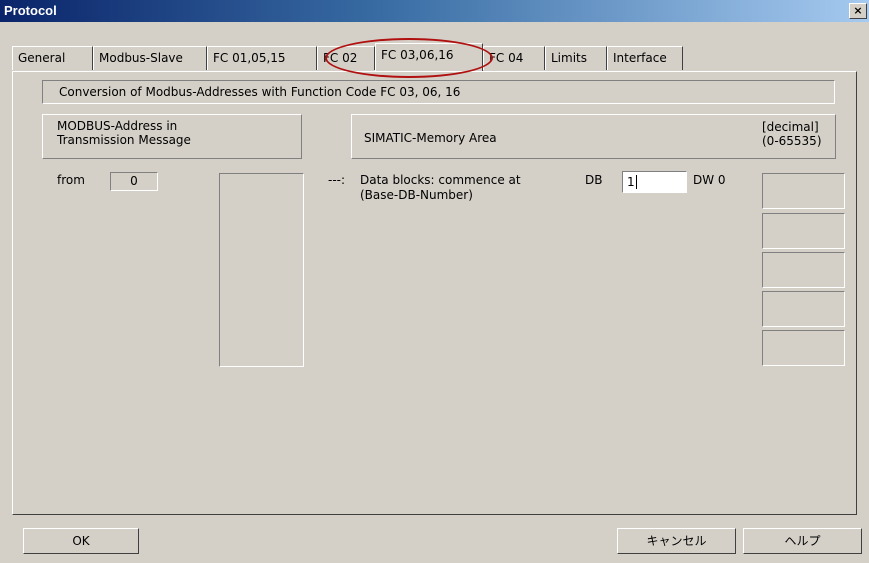  Describe the element at coordinates (638, 182) in the screenshot. I see `text-caret` at that location.